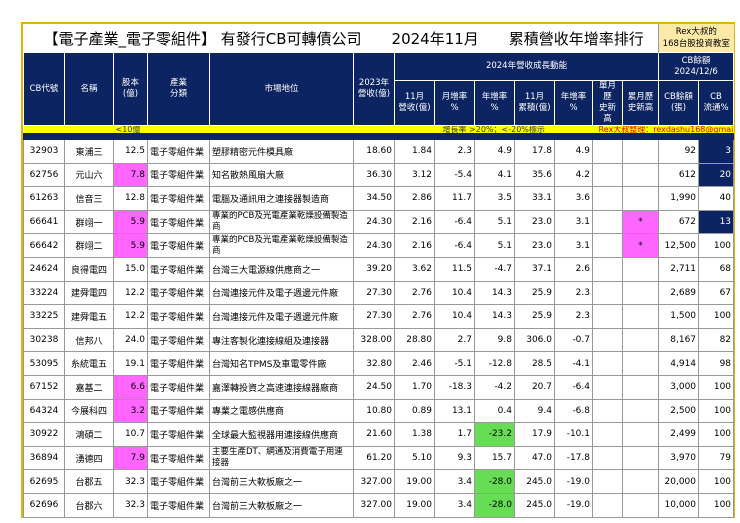 This screenshot has height=523, width=740. What do you see at coordinates (414, 103) in the screenshot?
I see `header-nov-rev: 11月 營收(億)` at bounding box center [414, 103].